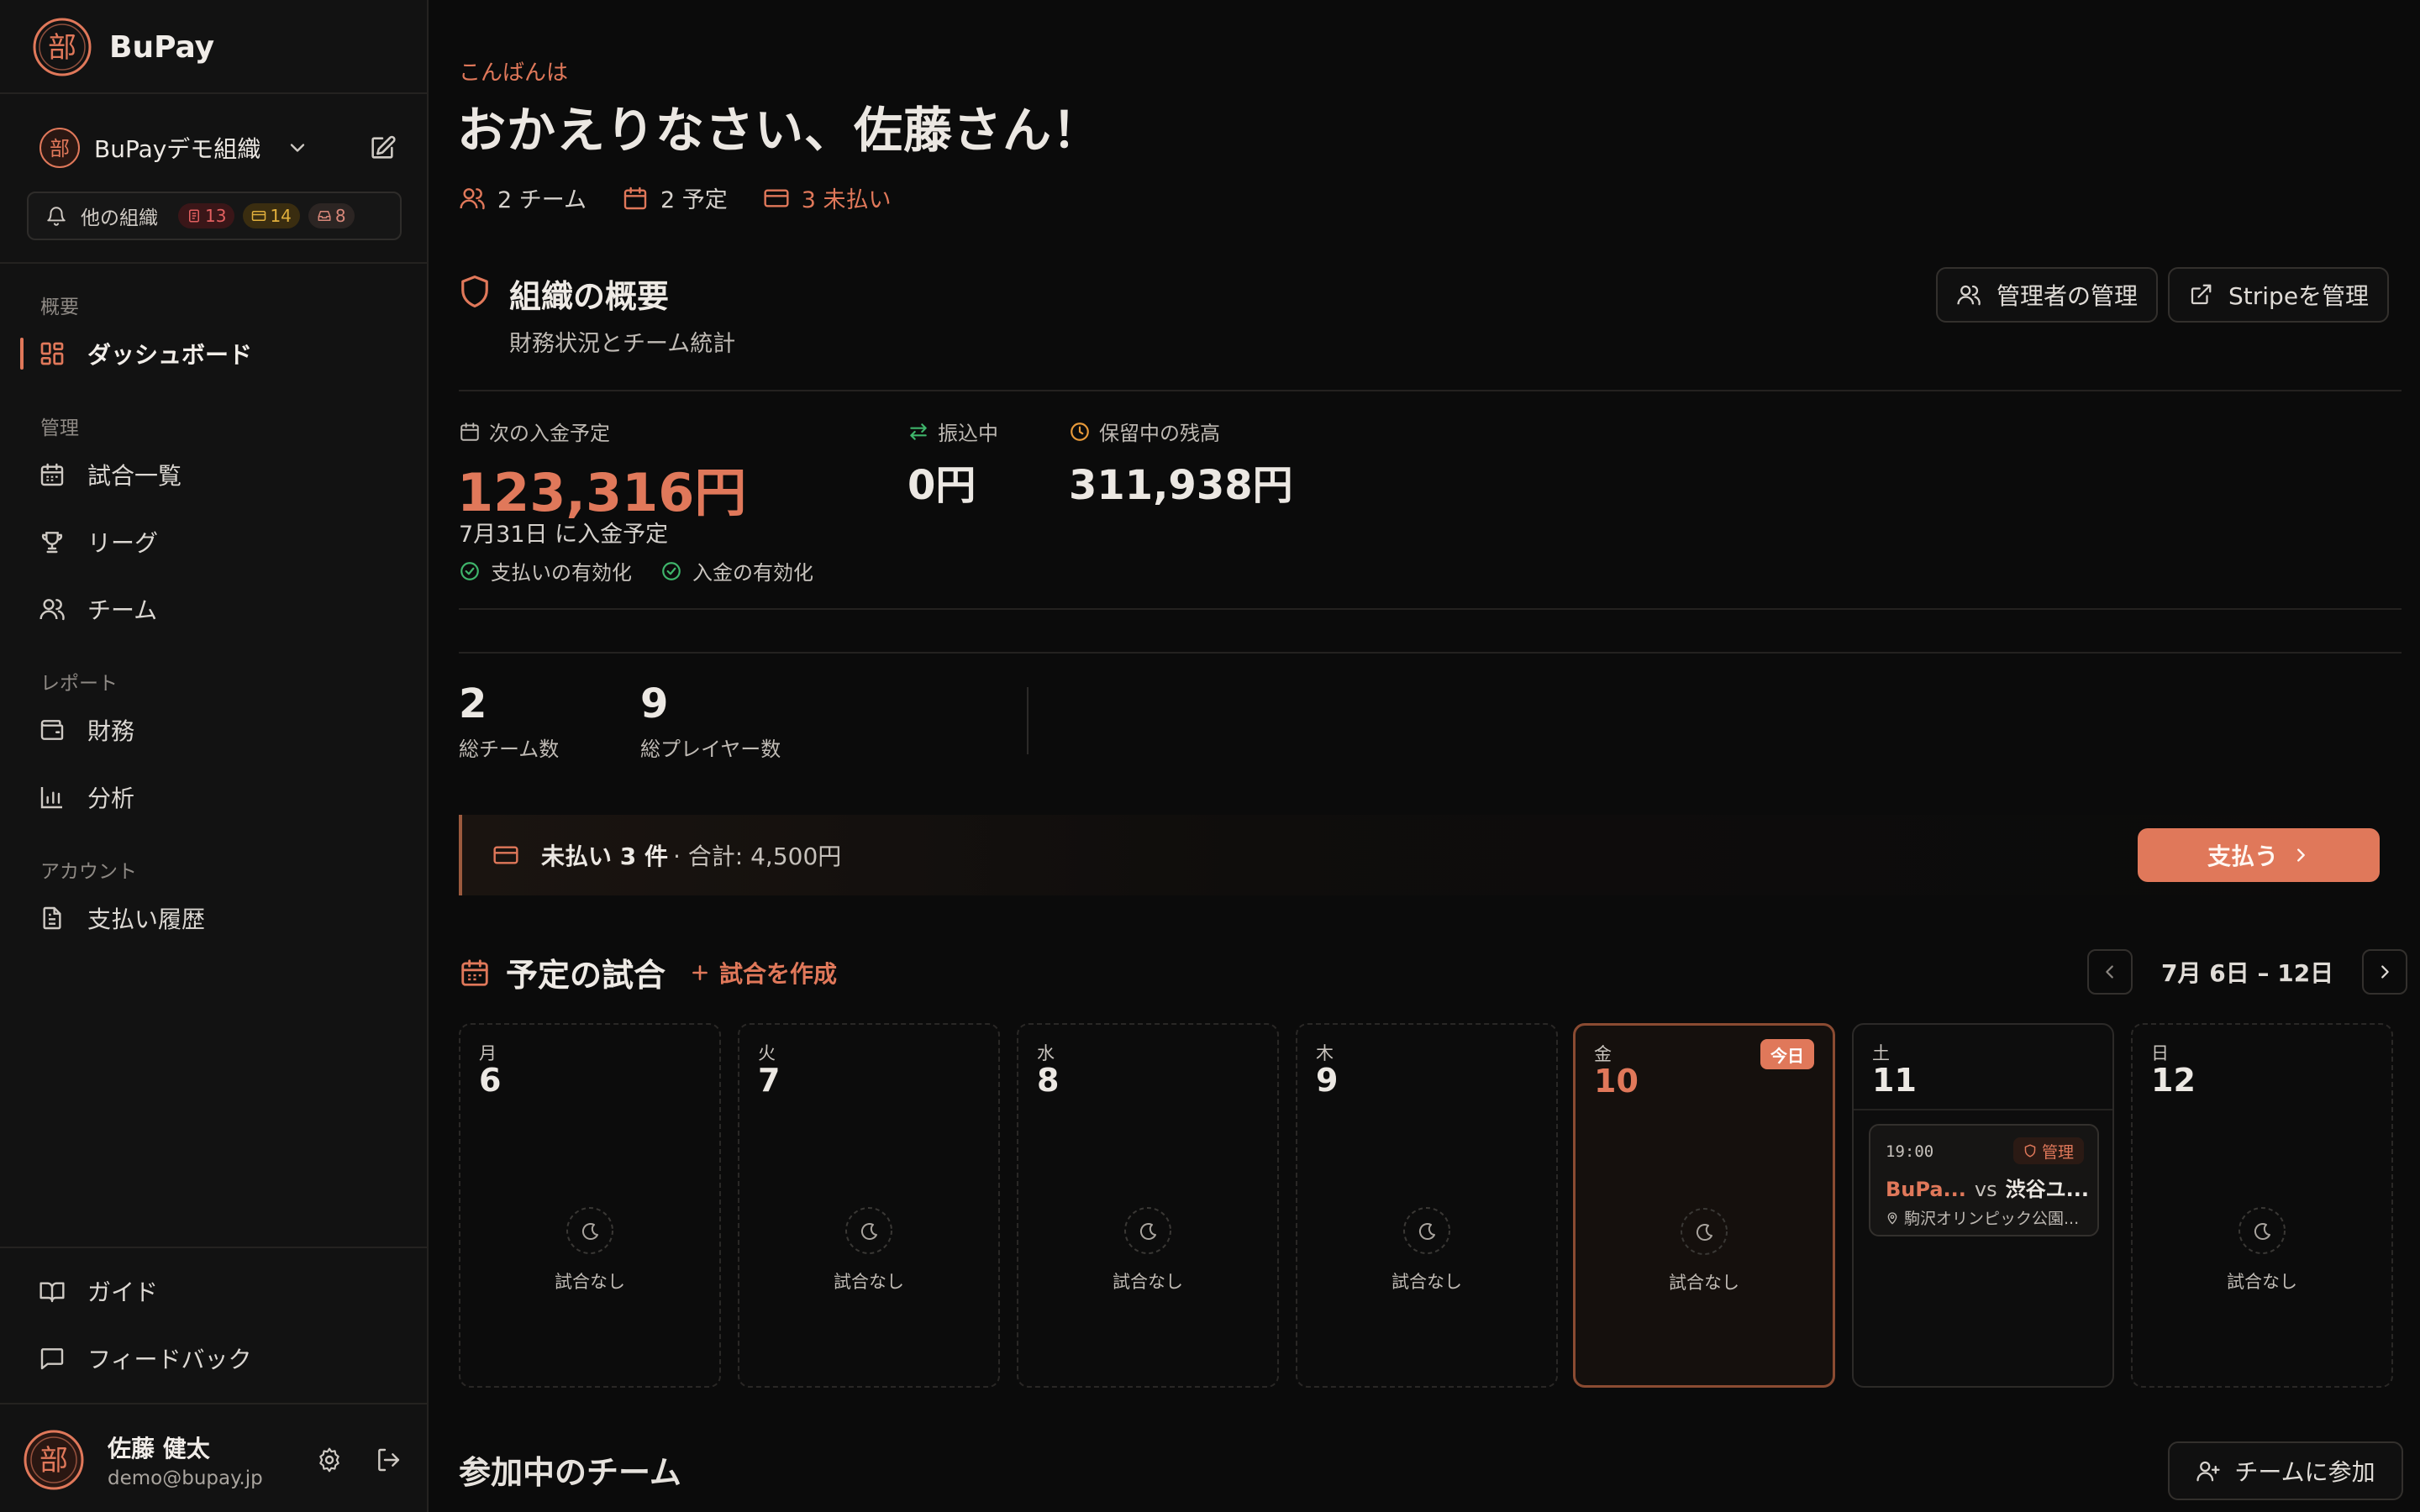 This screenshot has height=1512, width=2420. I want to click on today-badge: 今日, so click(1787, 1054).